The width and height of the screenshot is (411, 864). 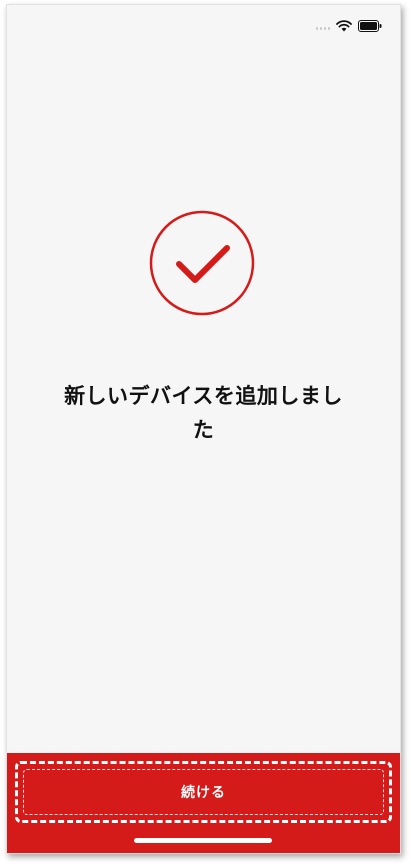 I want to click on page-title: 新しいデバイスを追加しまし た, so click(x=203, y=413).